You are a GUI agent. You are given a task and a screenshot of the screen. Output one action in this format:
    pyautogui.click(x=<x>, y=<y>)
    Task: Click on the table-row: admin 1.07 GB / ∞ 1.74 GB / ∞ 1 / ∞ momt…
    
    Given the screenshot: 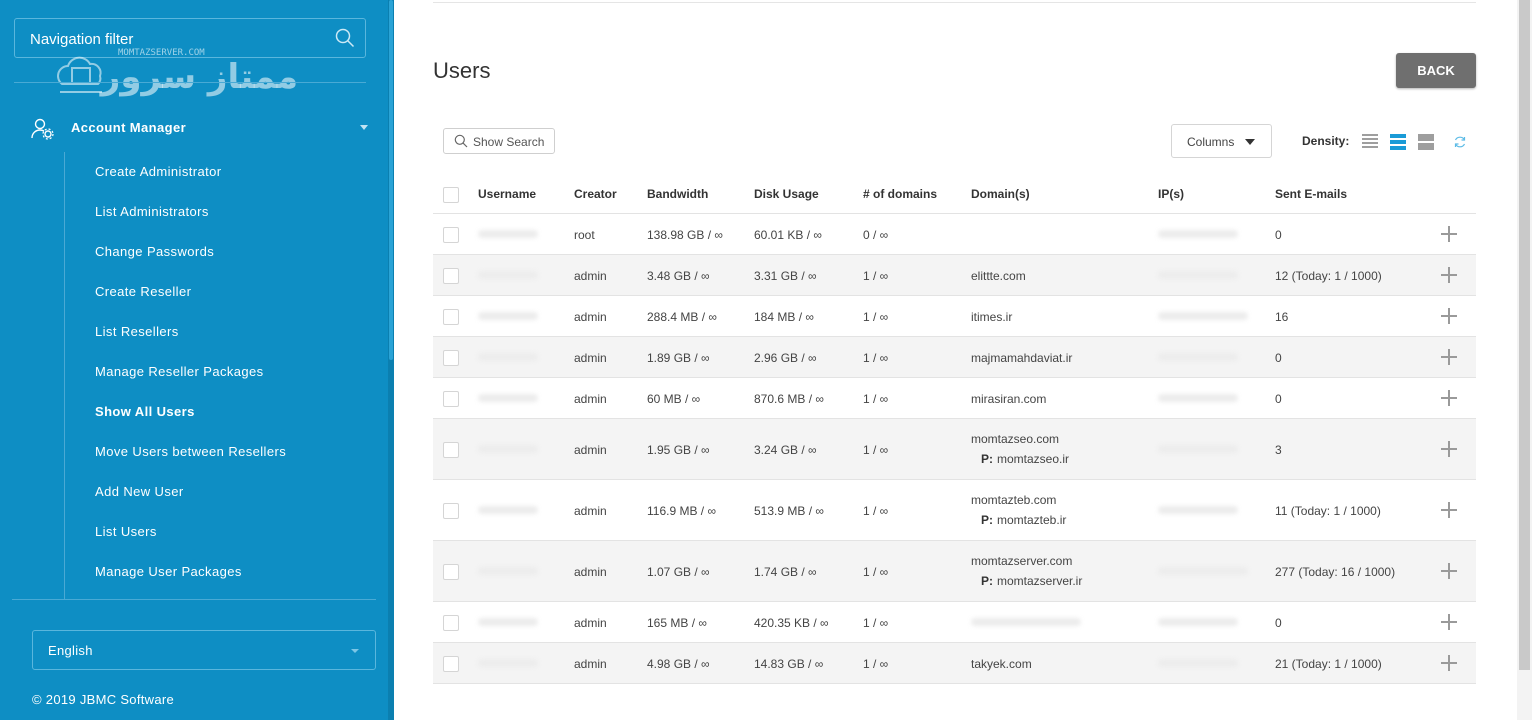 What is the action you would take?
    pyautogui.click(x=954, y=571)
    